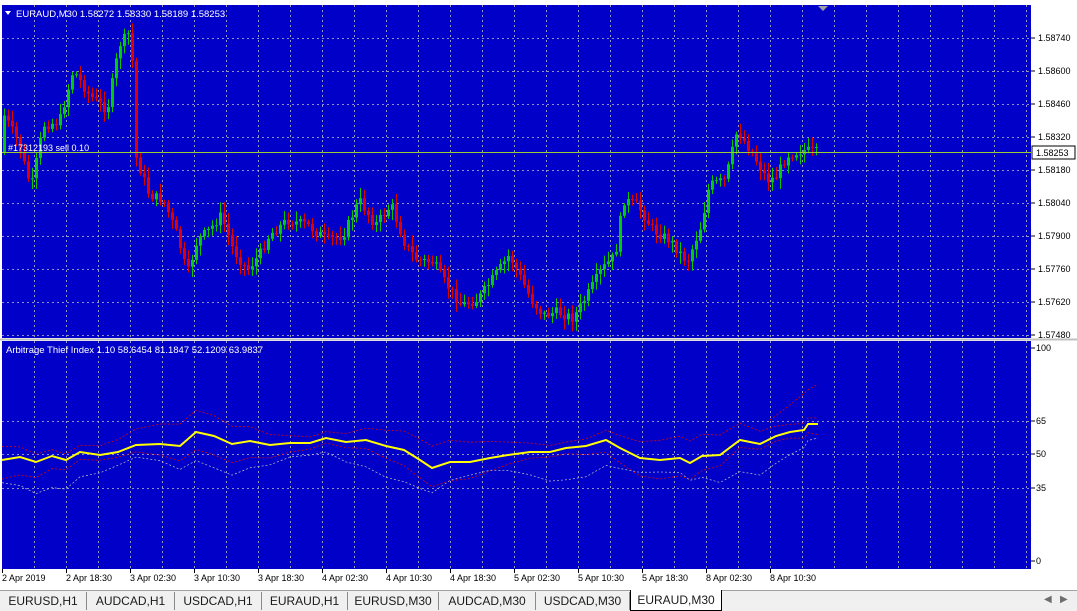  I want to click on level-label: 35, so click(1041, 488).